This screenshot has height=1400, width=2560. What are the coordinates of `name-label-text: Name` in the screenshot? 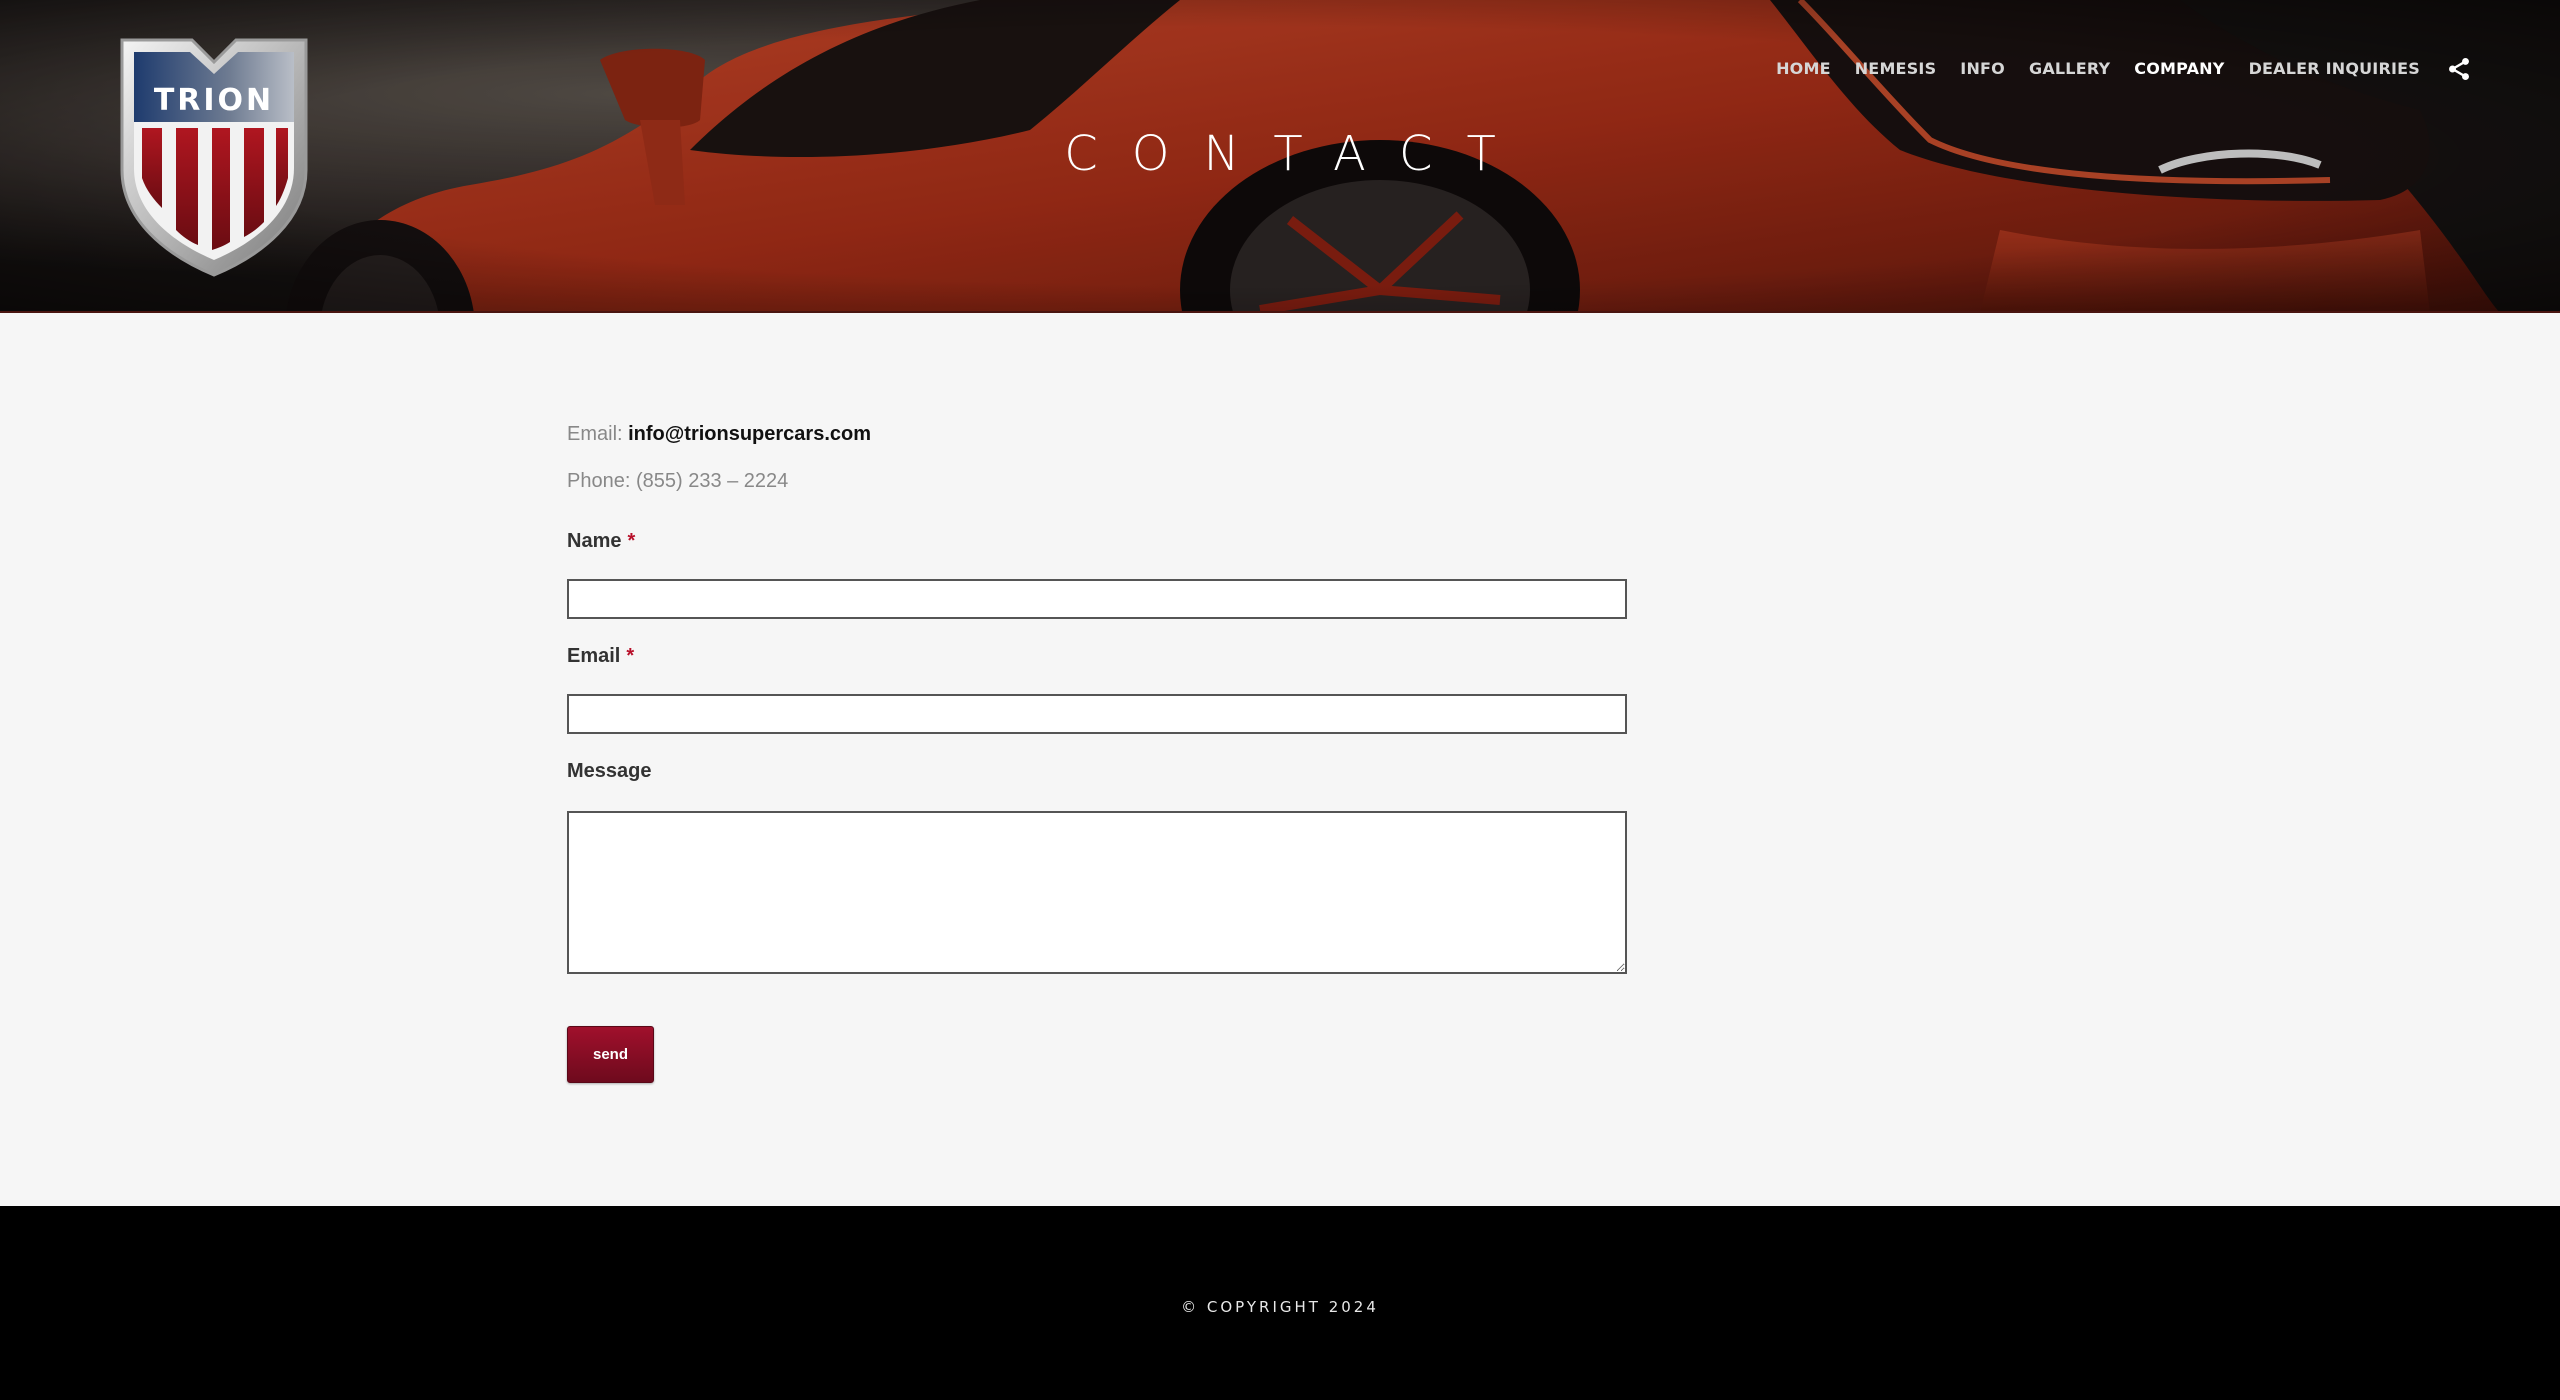 It's located at (594, 541).